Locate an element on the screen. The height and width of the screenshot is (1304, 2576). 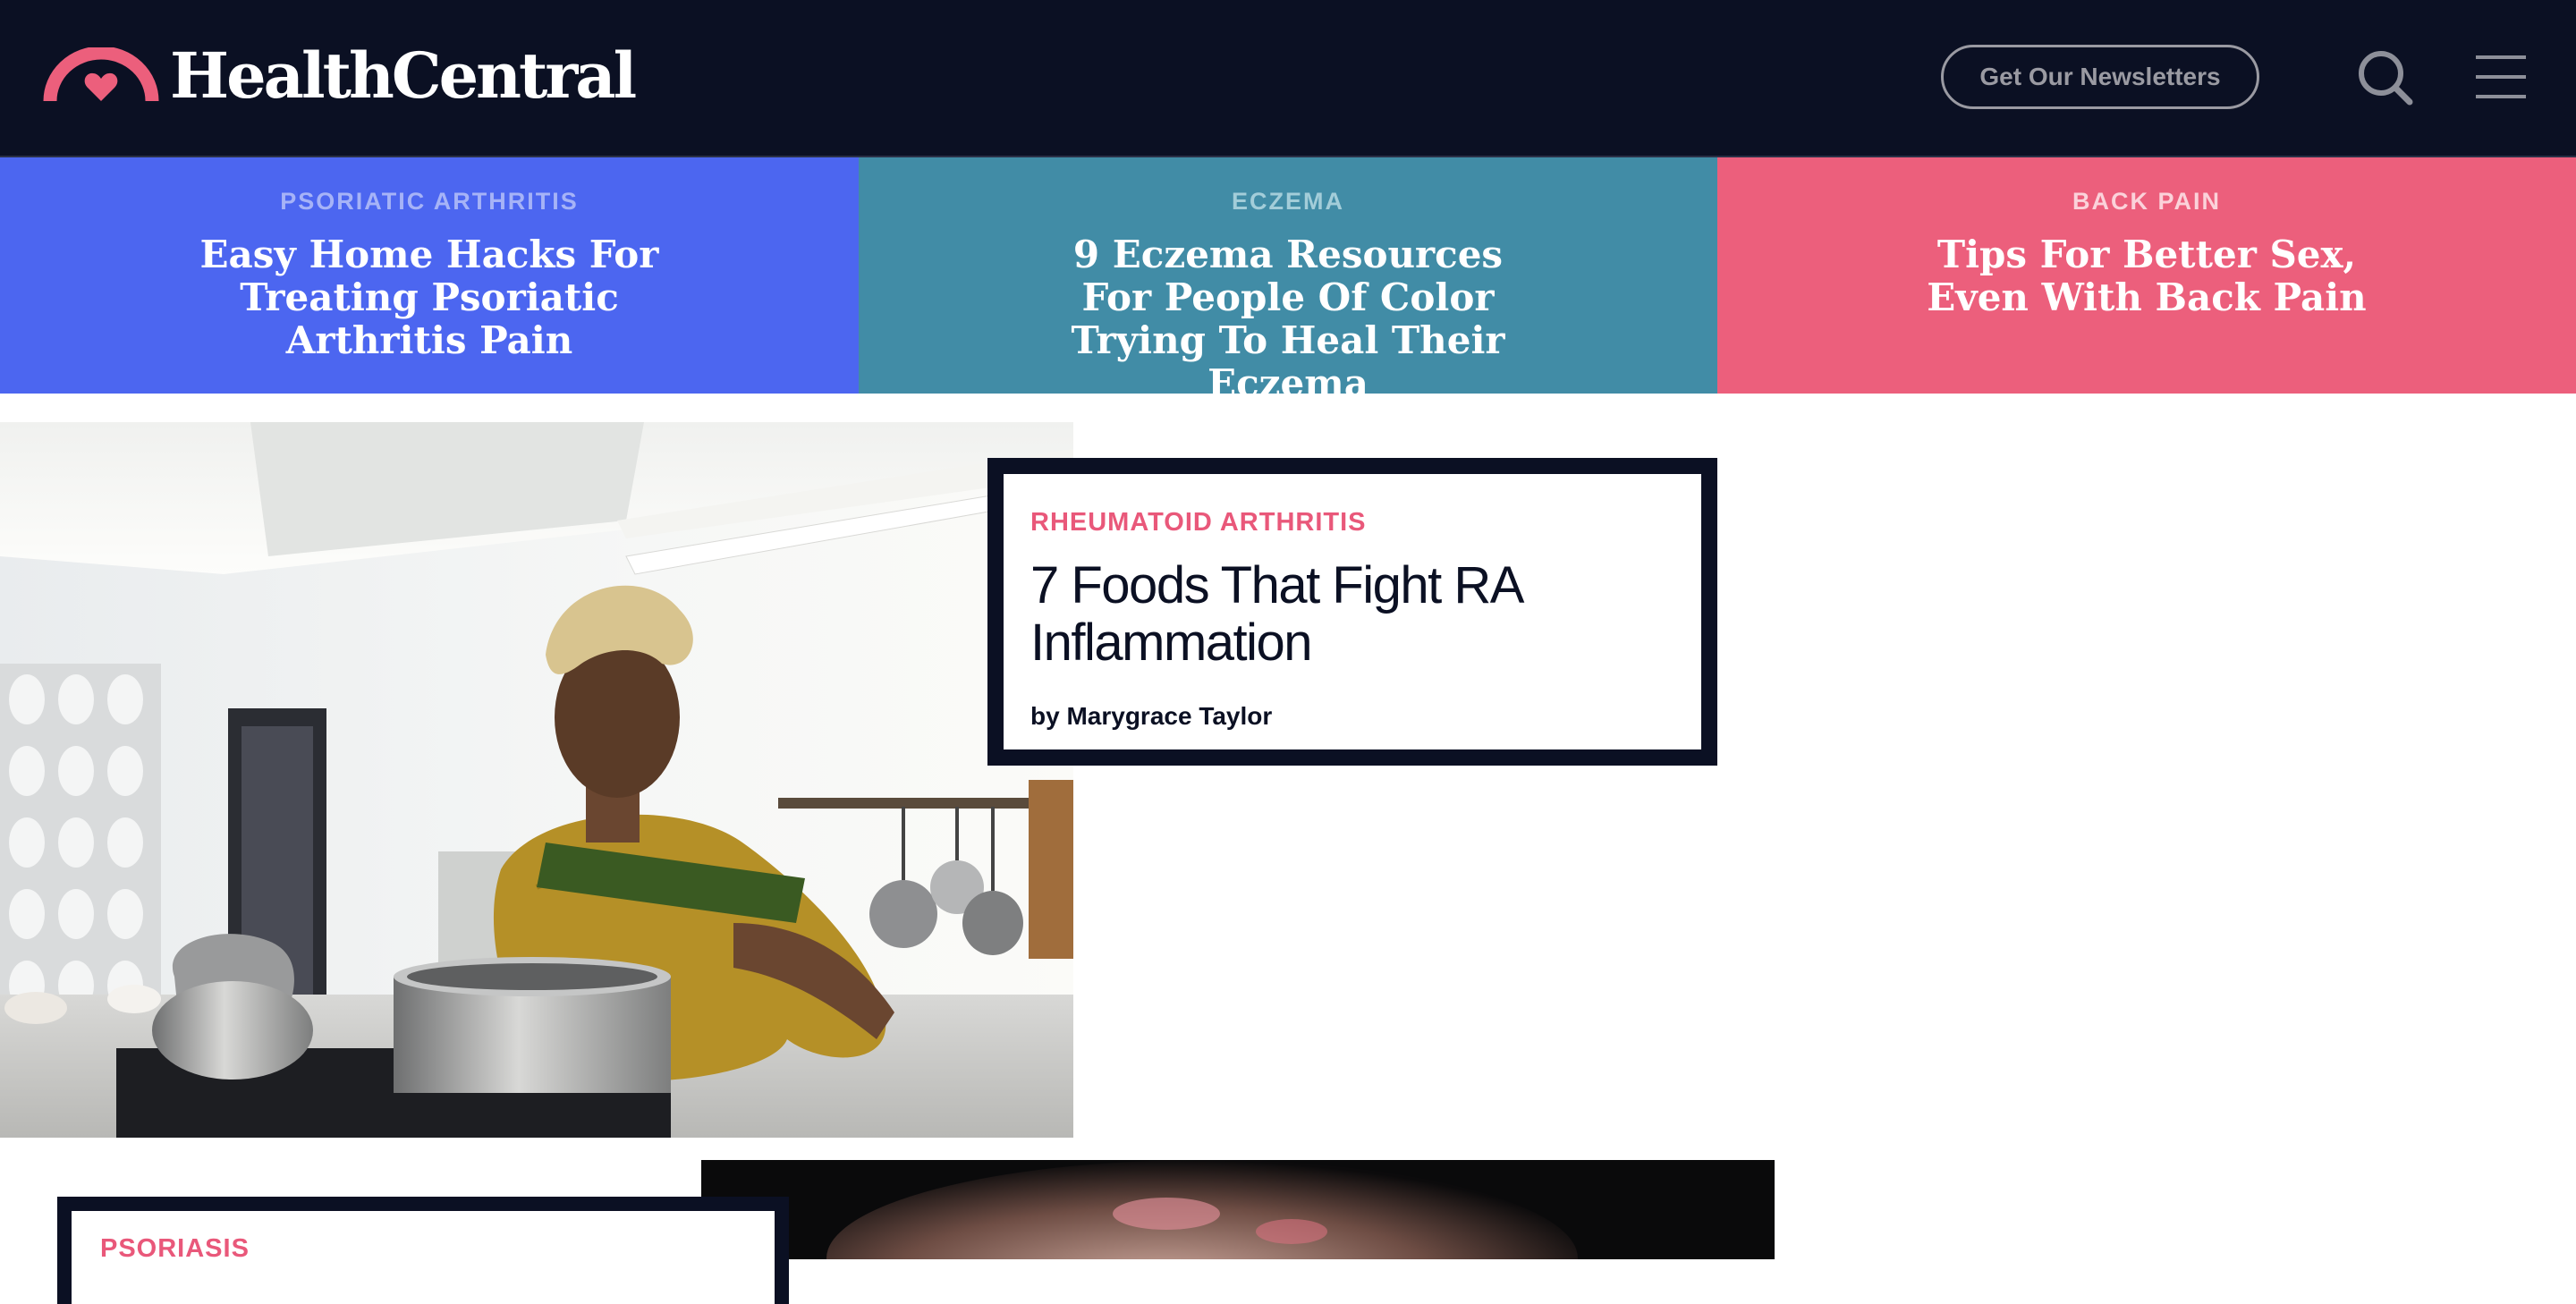
search-button is located at coordinates (2385, 77).